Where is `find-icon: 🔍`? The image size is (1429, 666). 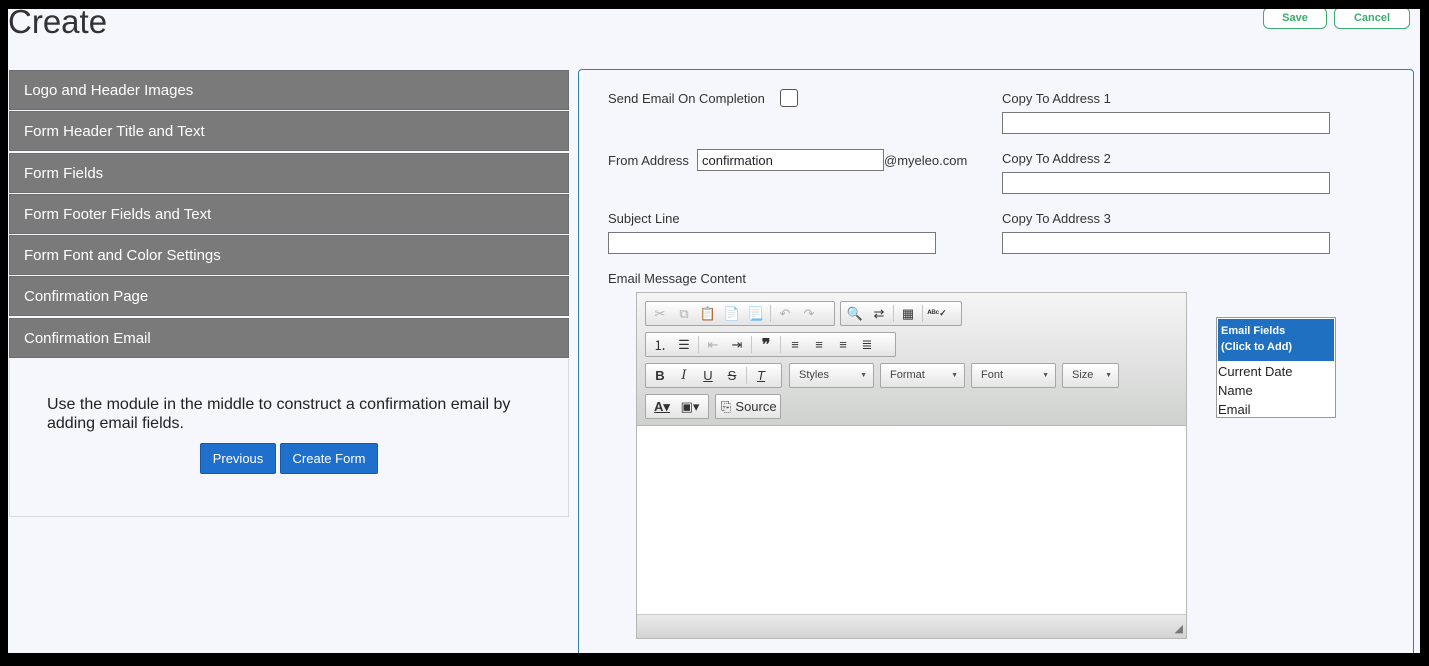 find-icon: 🔍 is located at coordinates (855, 313).